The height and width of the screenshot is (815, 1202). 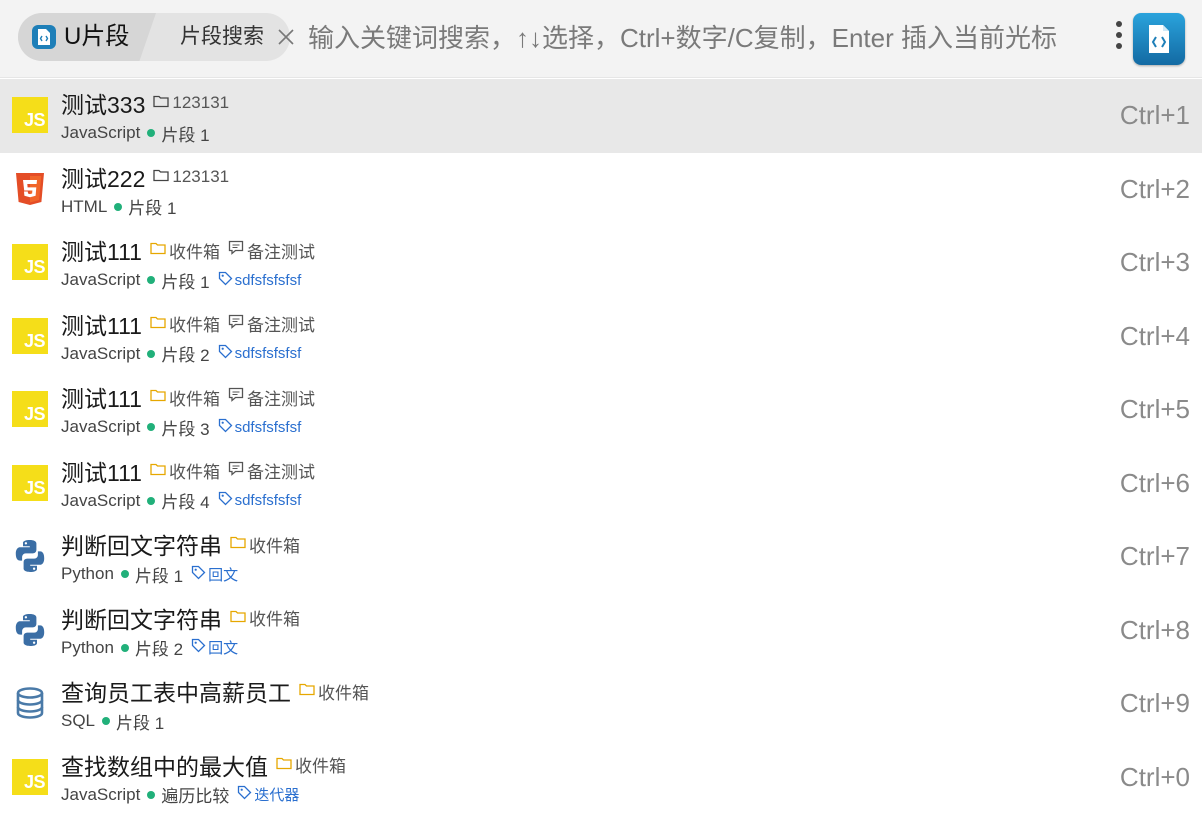 I want to click on snippet-subtitle-line: JavaScript 片段 1, so click(x=135, y=133).